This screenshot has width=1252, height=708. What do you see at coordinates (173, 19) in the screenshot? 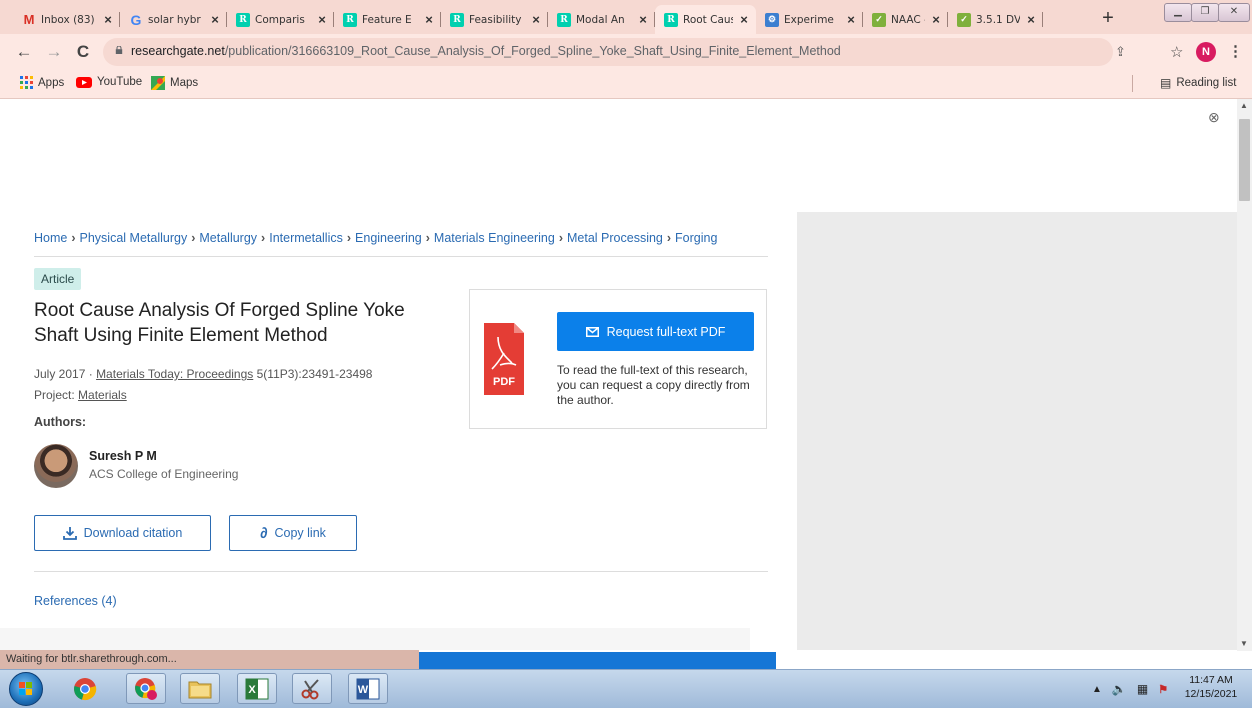
I see `browser-tab: Gsolar hybr ×` at bounding box center [173, 19].